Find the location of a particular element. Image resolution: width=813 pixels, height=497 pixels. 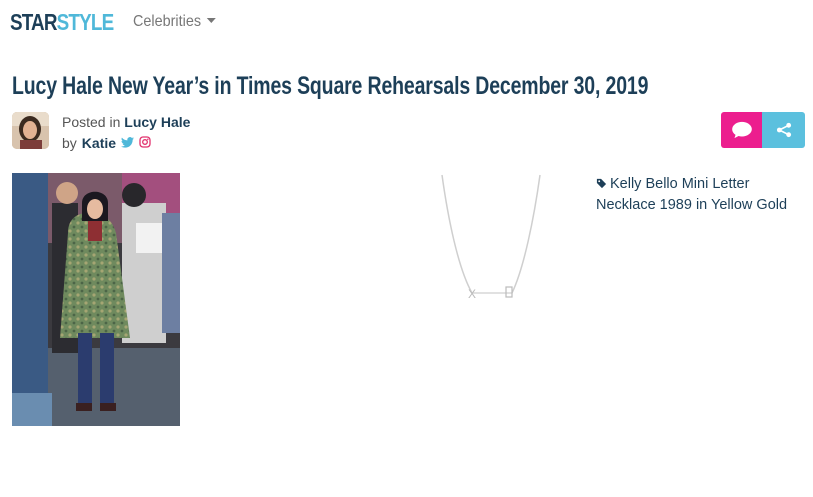

share-button is located at coordinates (783, 130).